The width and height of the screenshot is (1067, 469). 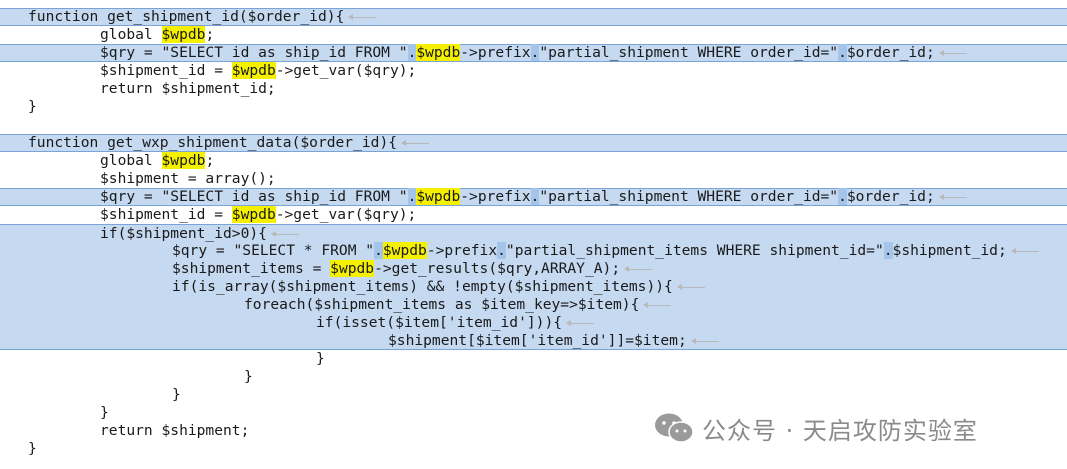 I want to click on code-text: return $shipment;, so click(x=175, y=430).